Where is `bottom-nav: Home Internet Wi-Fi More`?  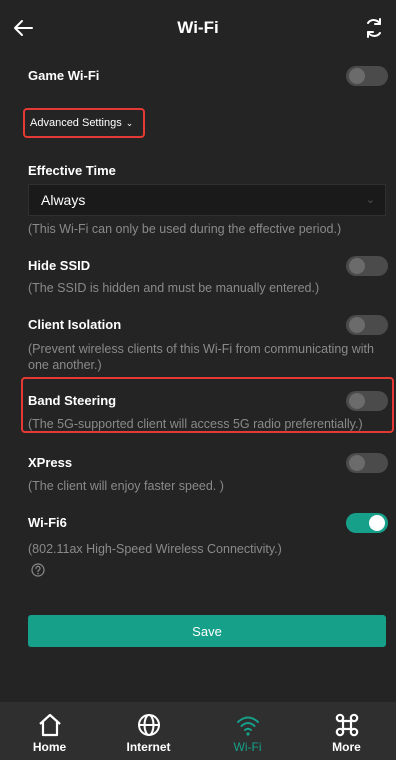 bottom-nav: Home Internet Wi-Fi More is located at coordinates (198, 731).